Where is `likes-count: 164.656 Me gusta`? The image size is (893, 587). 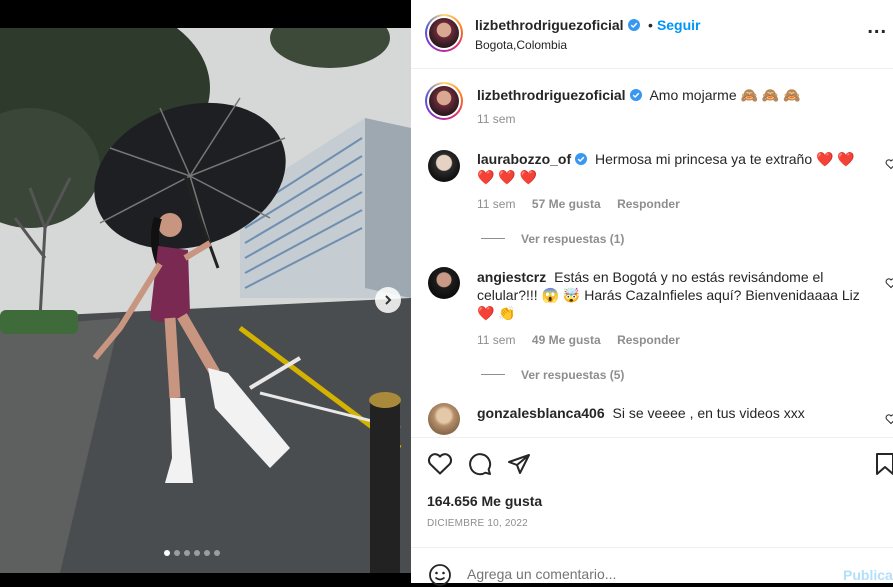 likes-count: 164.656 Me gusta is located at coordinates (484, 501).